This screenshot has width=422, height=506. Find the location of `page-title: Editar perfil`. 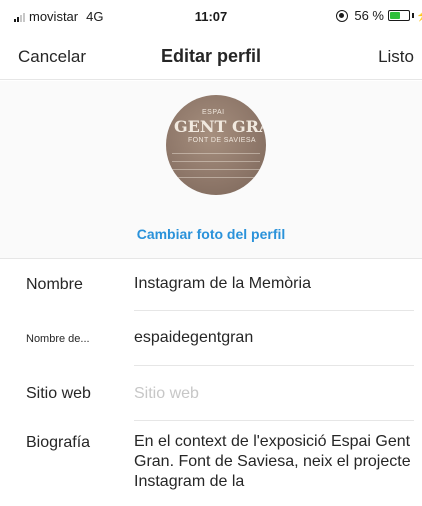

page-title: Editar perfil is located at coordinates (211, 56).